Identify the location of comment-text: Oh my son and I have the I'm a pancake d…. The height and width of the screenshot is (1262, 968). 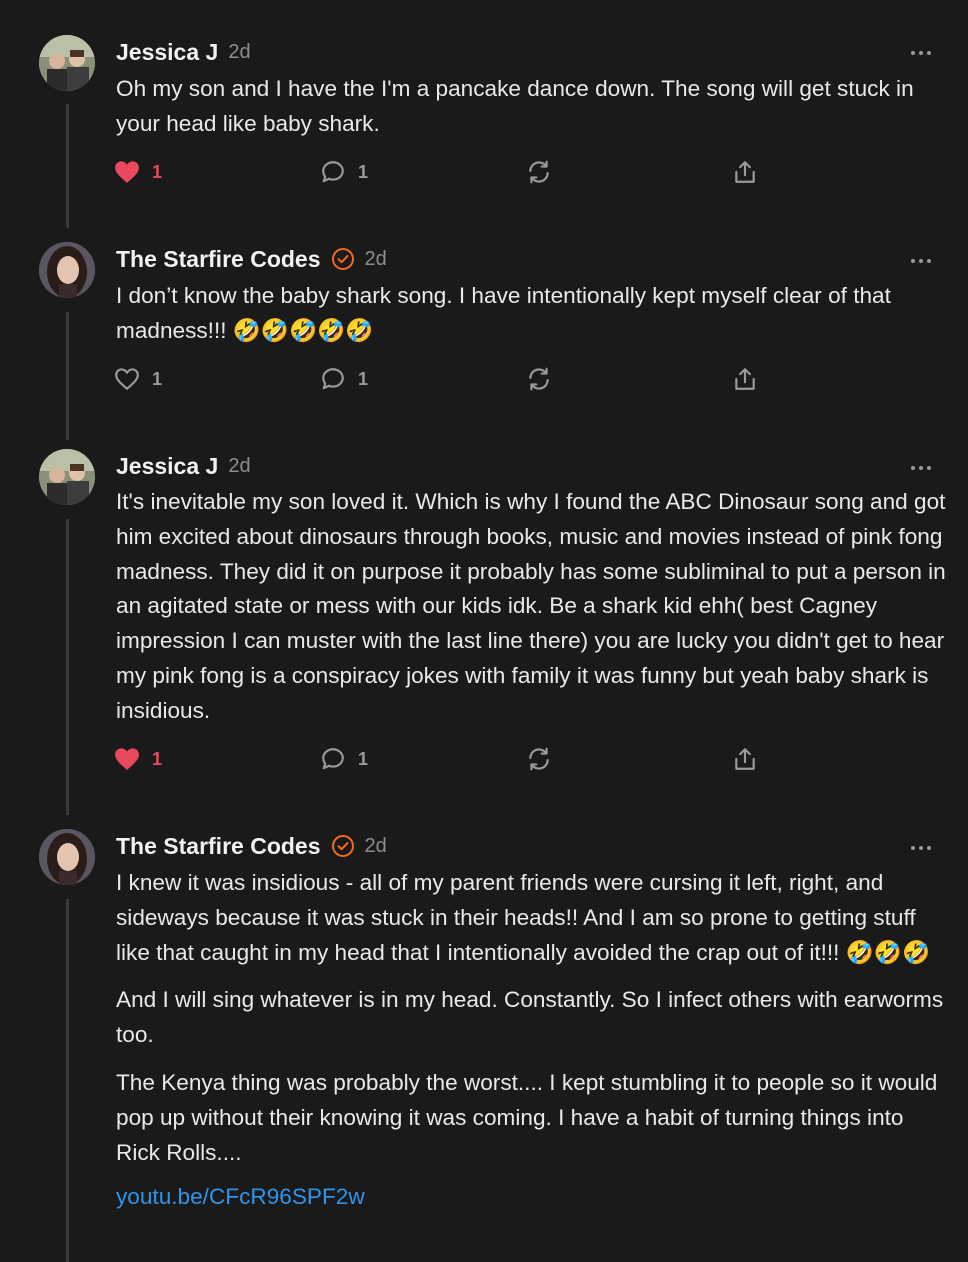
(515, 106).